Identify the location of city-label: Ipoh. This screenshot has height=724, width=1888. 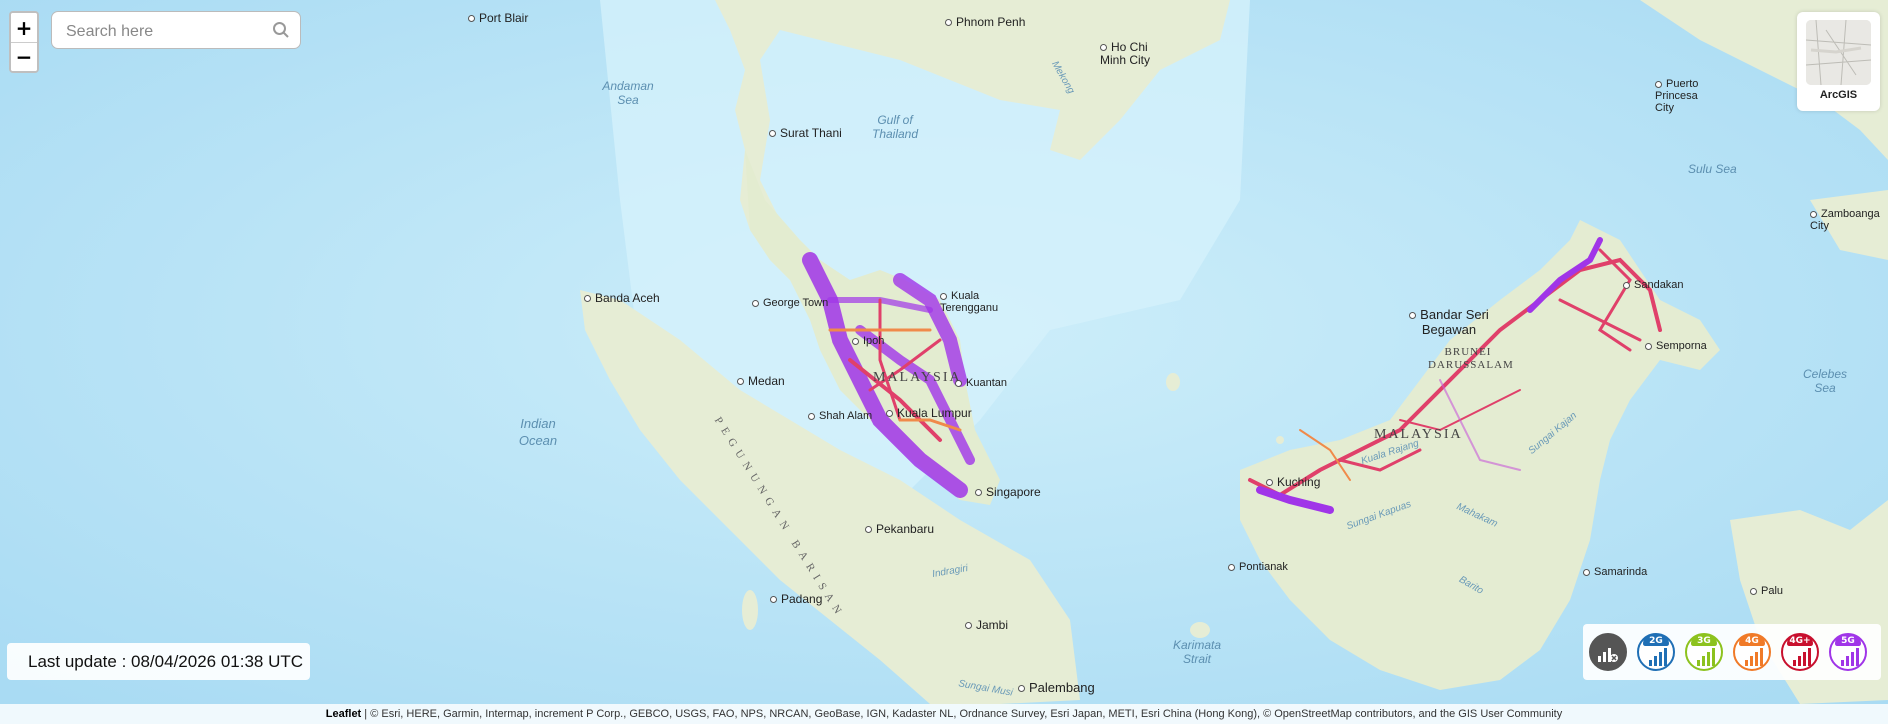
(868, 341).